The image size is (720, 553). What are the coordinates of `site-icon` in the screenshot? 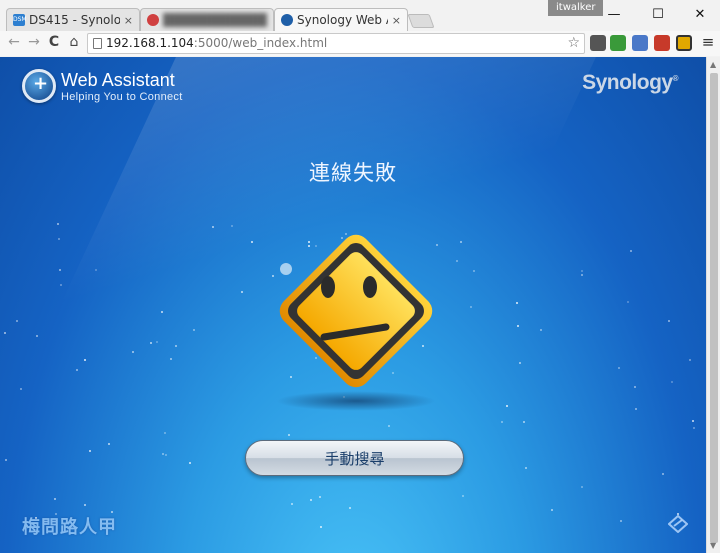 It's located at (153, 20).